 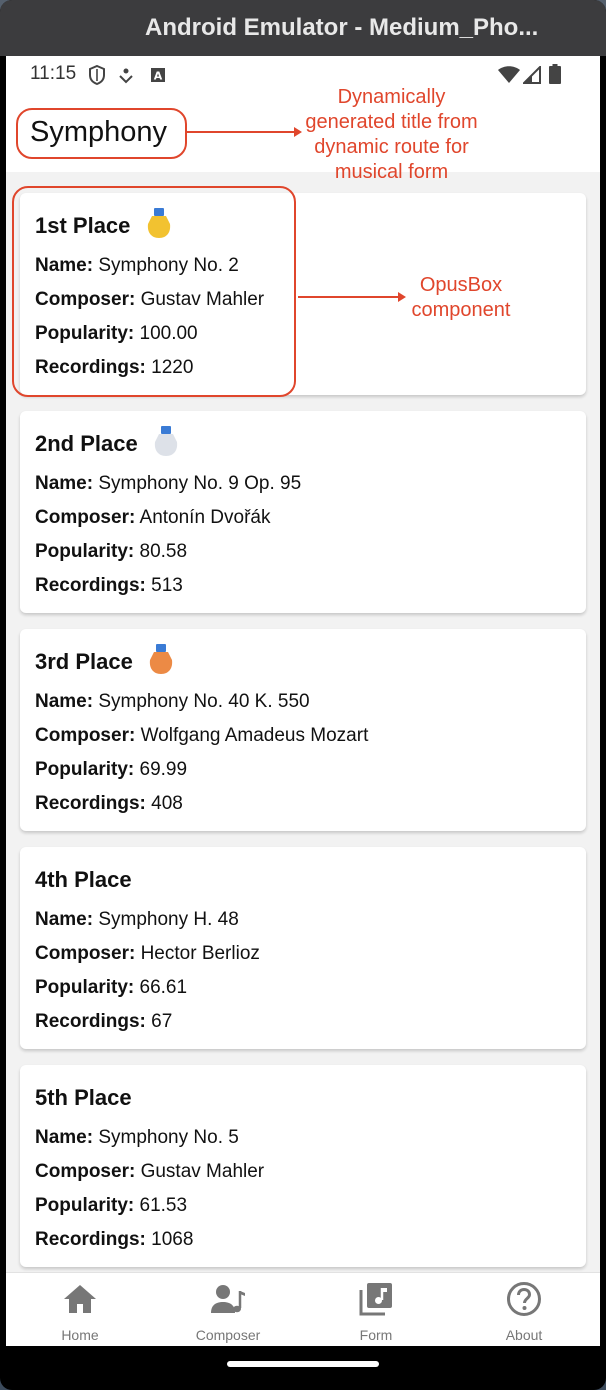 I want to click on opus-place: 2nd Place, so click(x=86, y=443).